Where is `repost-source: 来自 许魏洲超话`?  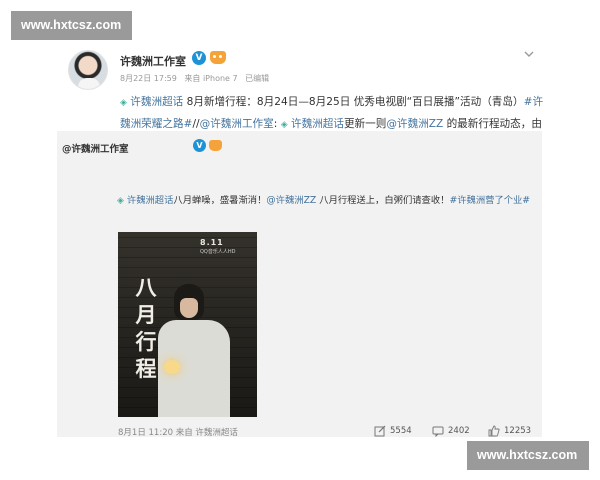
repost-source: 来自 许魏洲超话 is located at coordinates (206, 433).